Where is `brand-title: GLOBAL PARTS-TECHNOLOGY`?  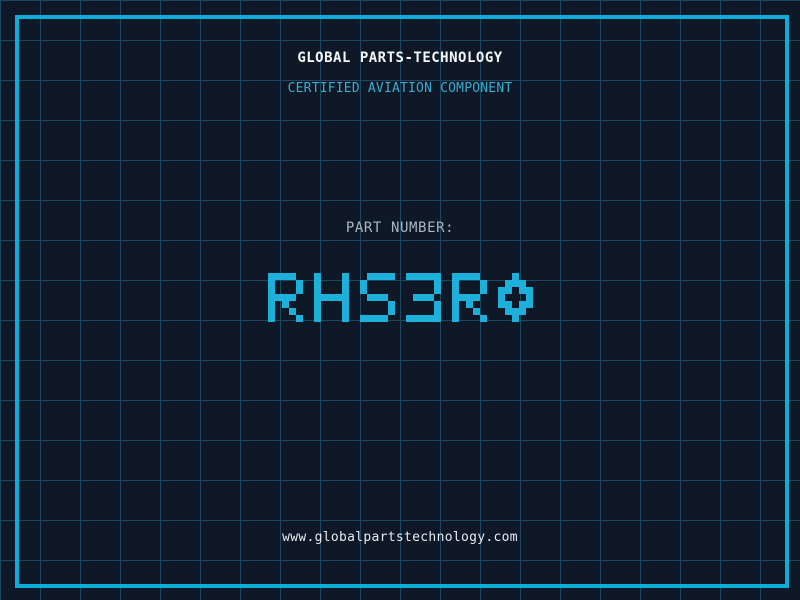 brand-title: GLOBAL PARTS-TECHNOLOGY is located at coordinates (400, 58).